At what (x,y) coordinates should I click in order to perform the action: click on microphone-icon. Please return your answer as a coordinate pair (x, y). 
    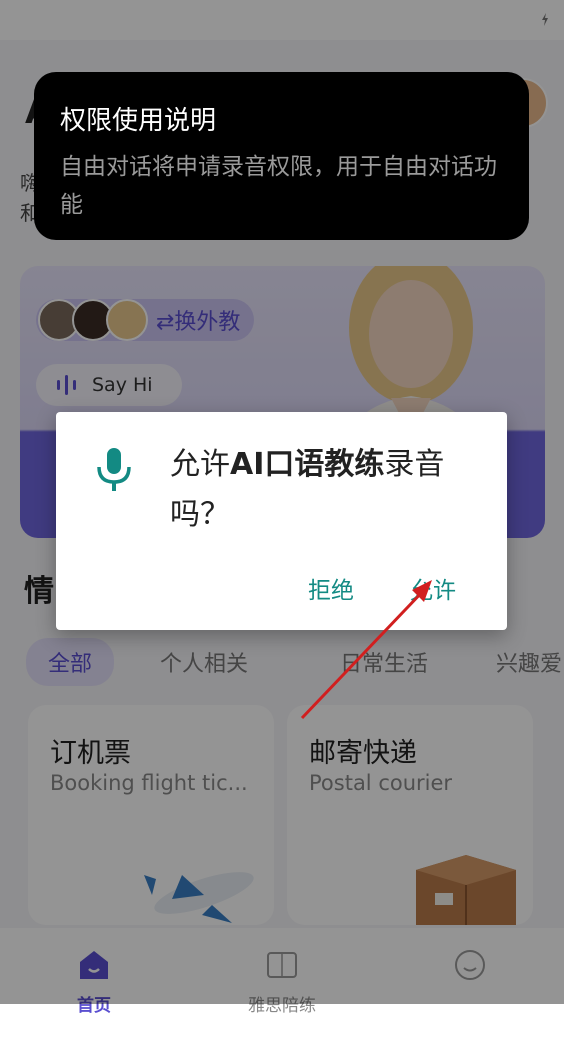
    Looking at the image, I should click on (114, 469).